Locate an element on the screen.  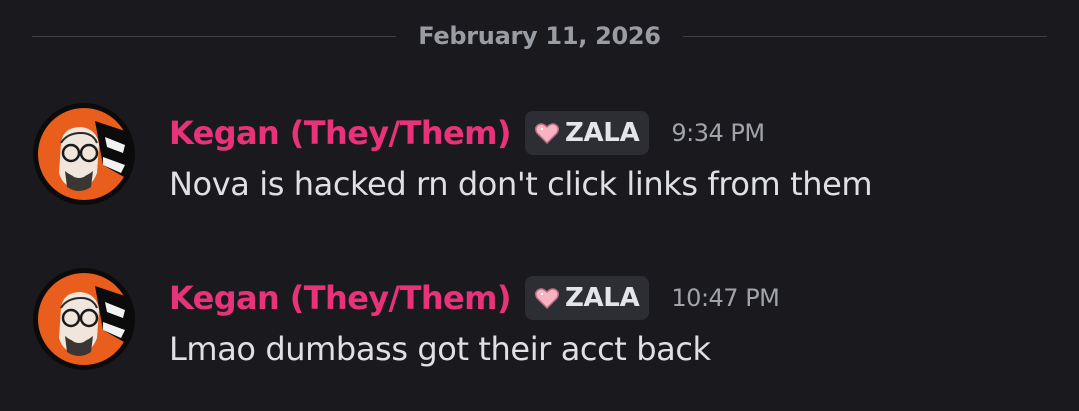
date-divider-label: February 11, 2026 is located at coordinates (539, 36).